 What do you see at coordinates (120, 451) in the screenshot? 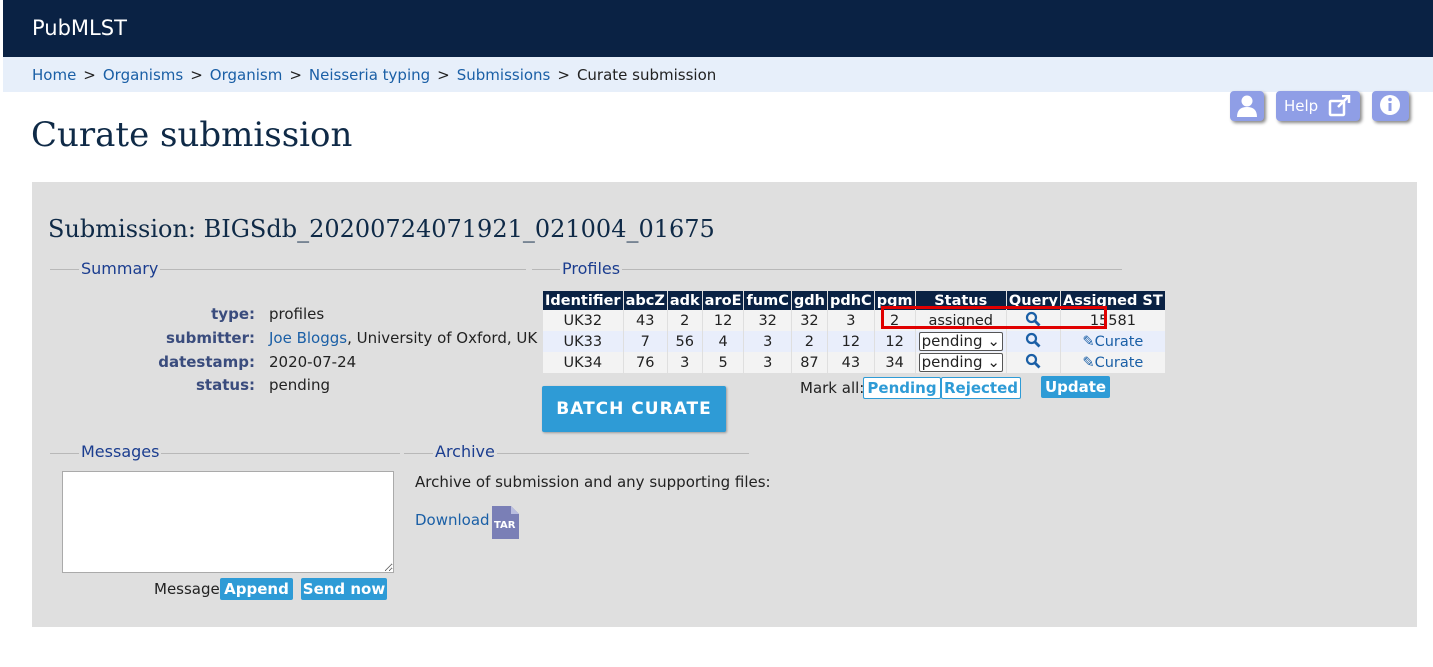
I see `messages-legend: Messages` at bounding box center [120, 451].